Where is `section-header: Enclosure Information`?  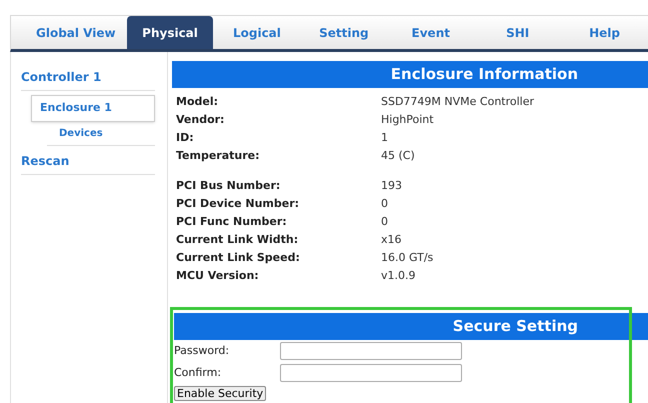
section-header: Enclosure Information is located at coordinates (410, 74).